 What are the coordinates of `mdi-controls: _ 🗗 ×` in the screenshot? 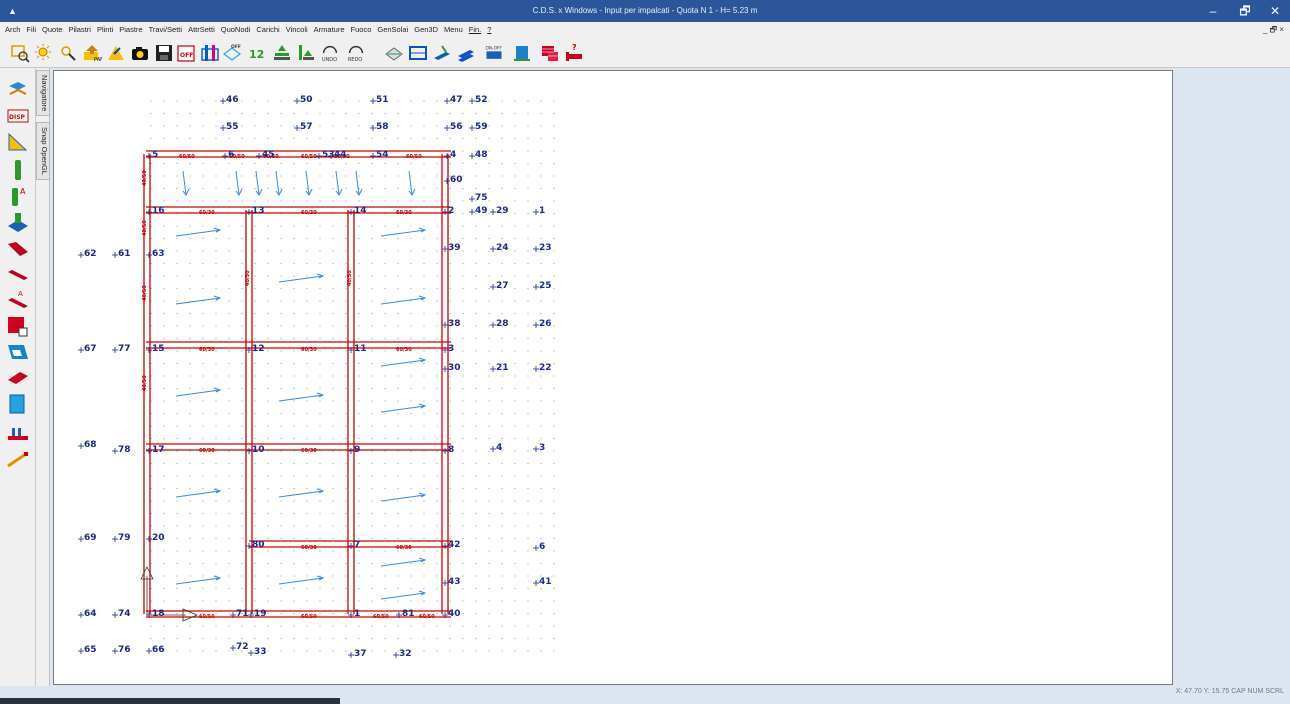 It's located at (1273, 30).